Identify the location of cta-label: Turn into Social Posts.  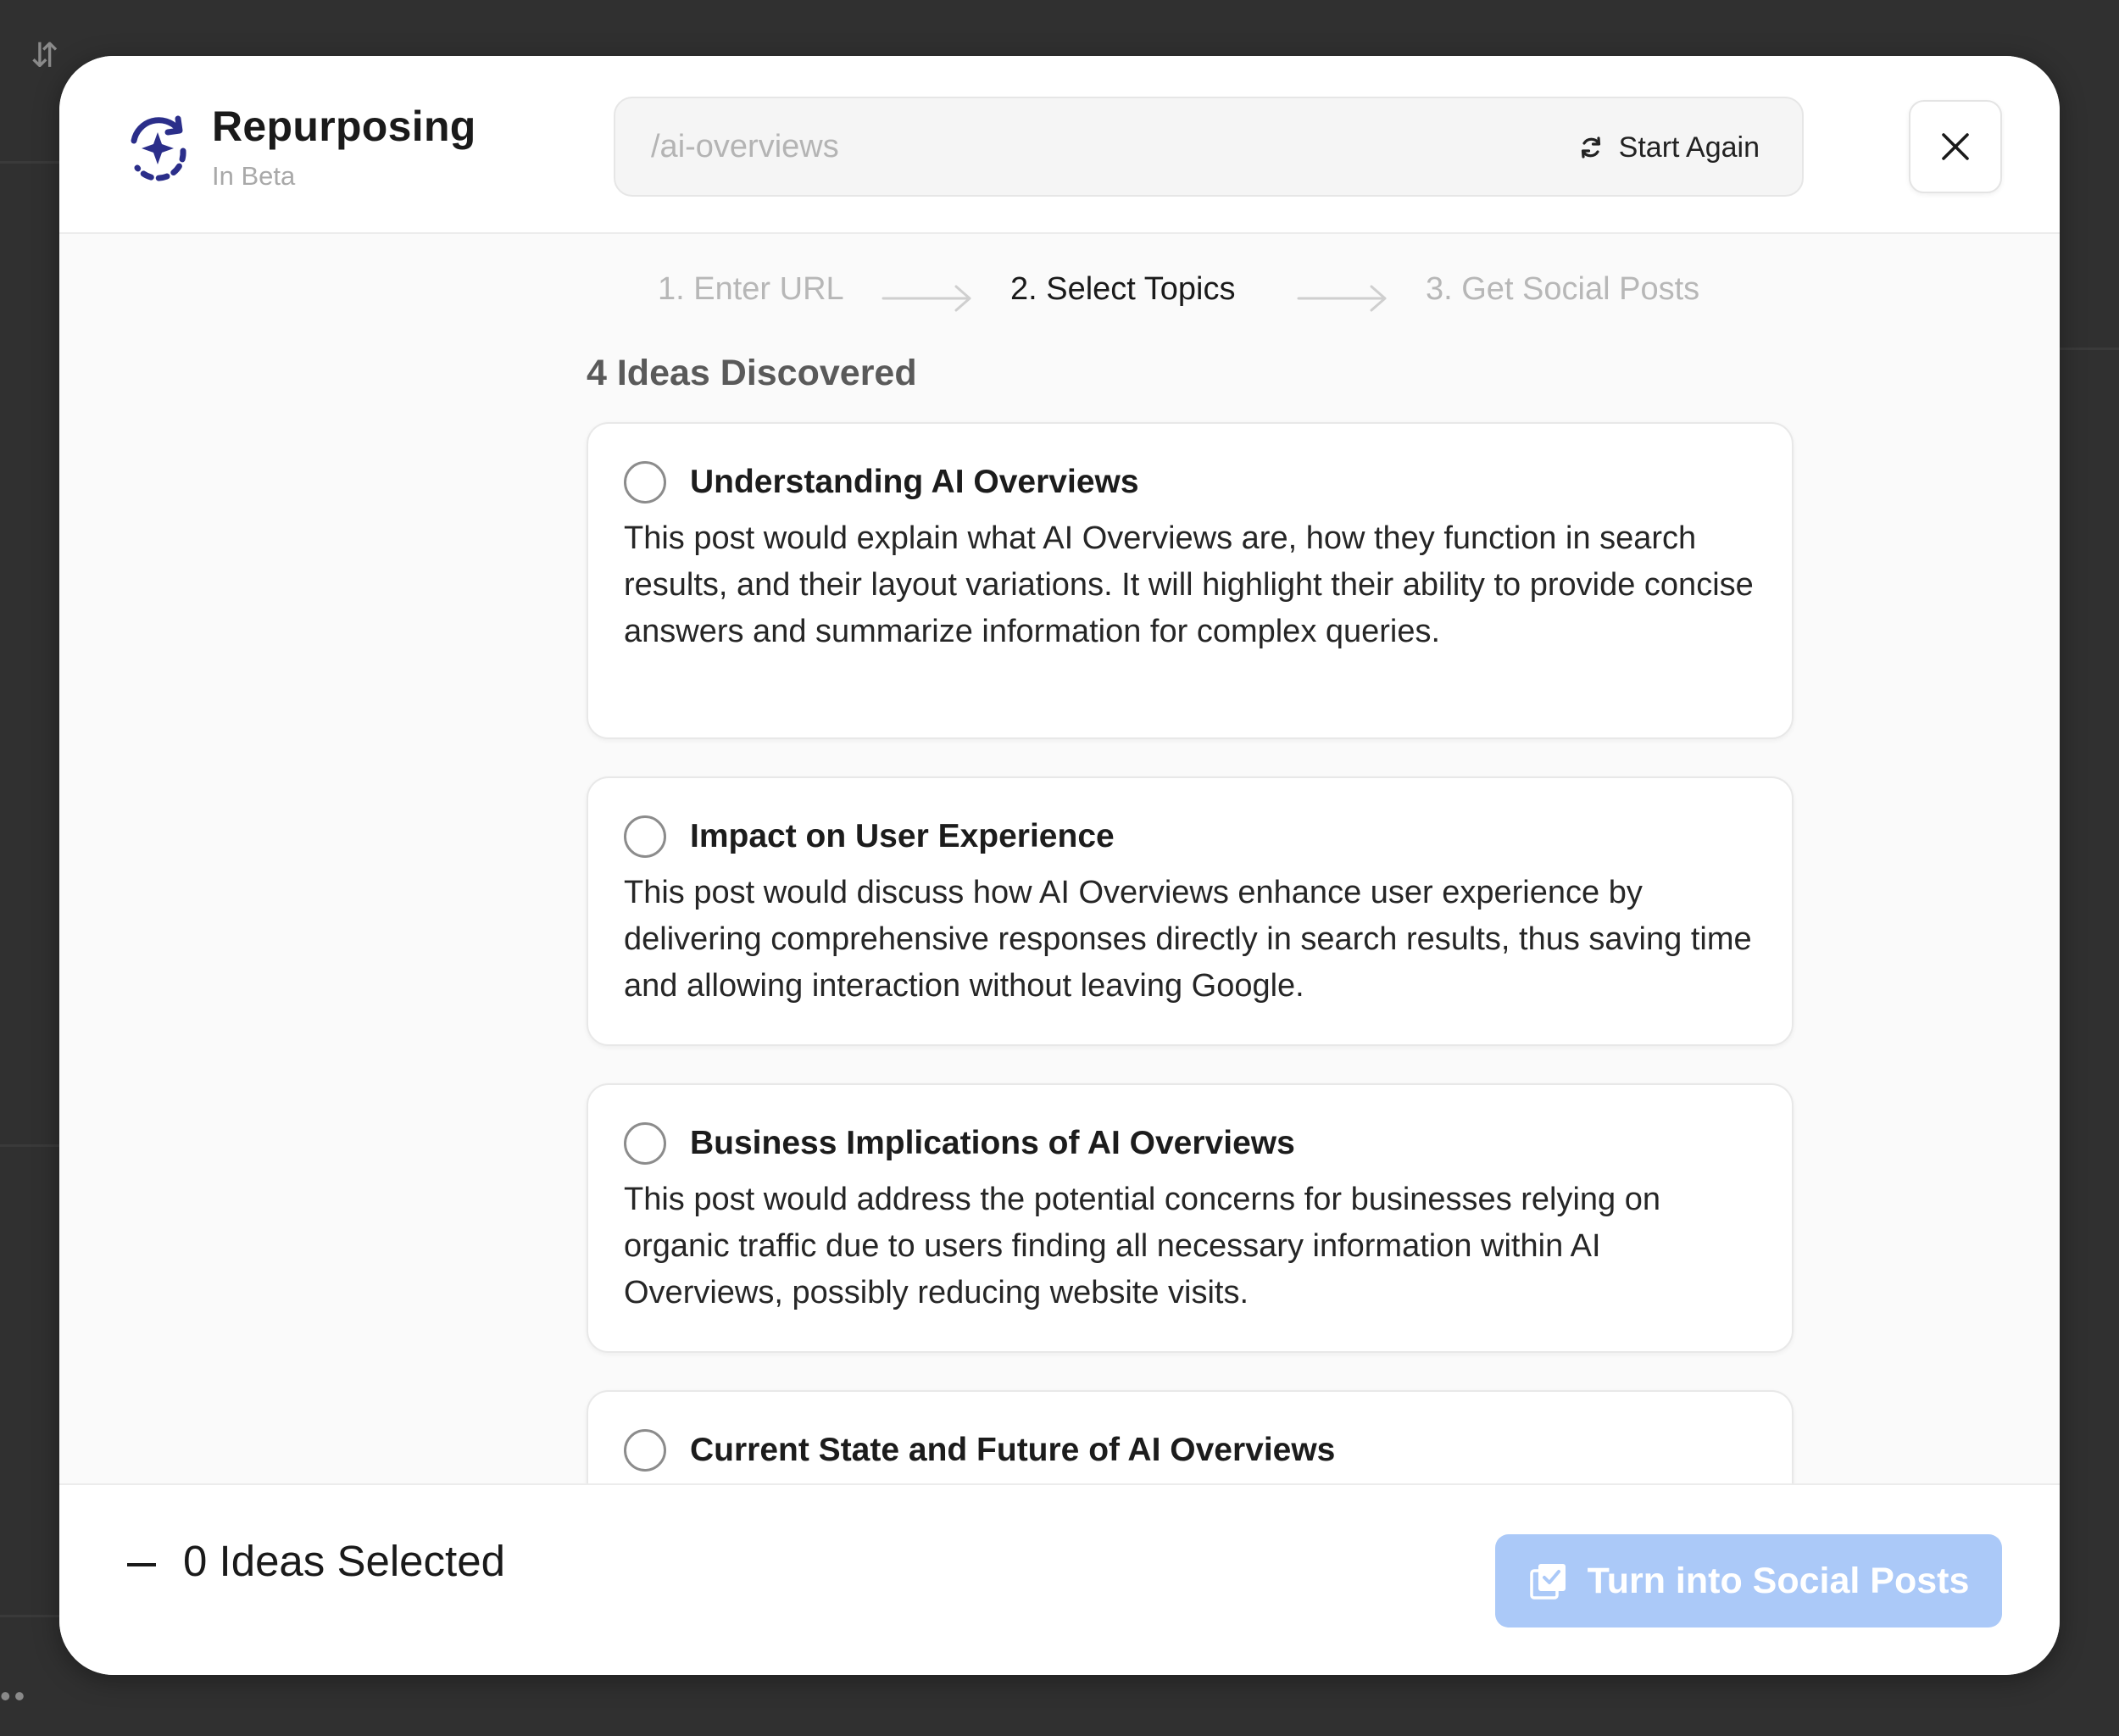
(1779, 1580).